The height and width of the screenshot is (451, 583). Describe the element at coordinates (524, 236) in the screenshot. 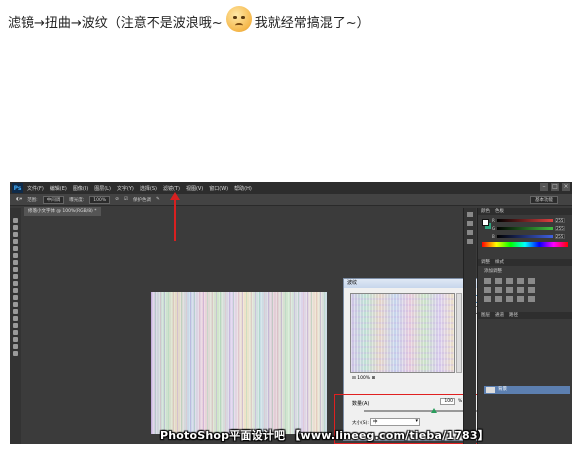

I see `channel-b-slider` at that location.